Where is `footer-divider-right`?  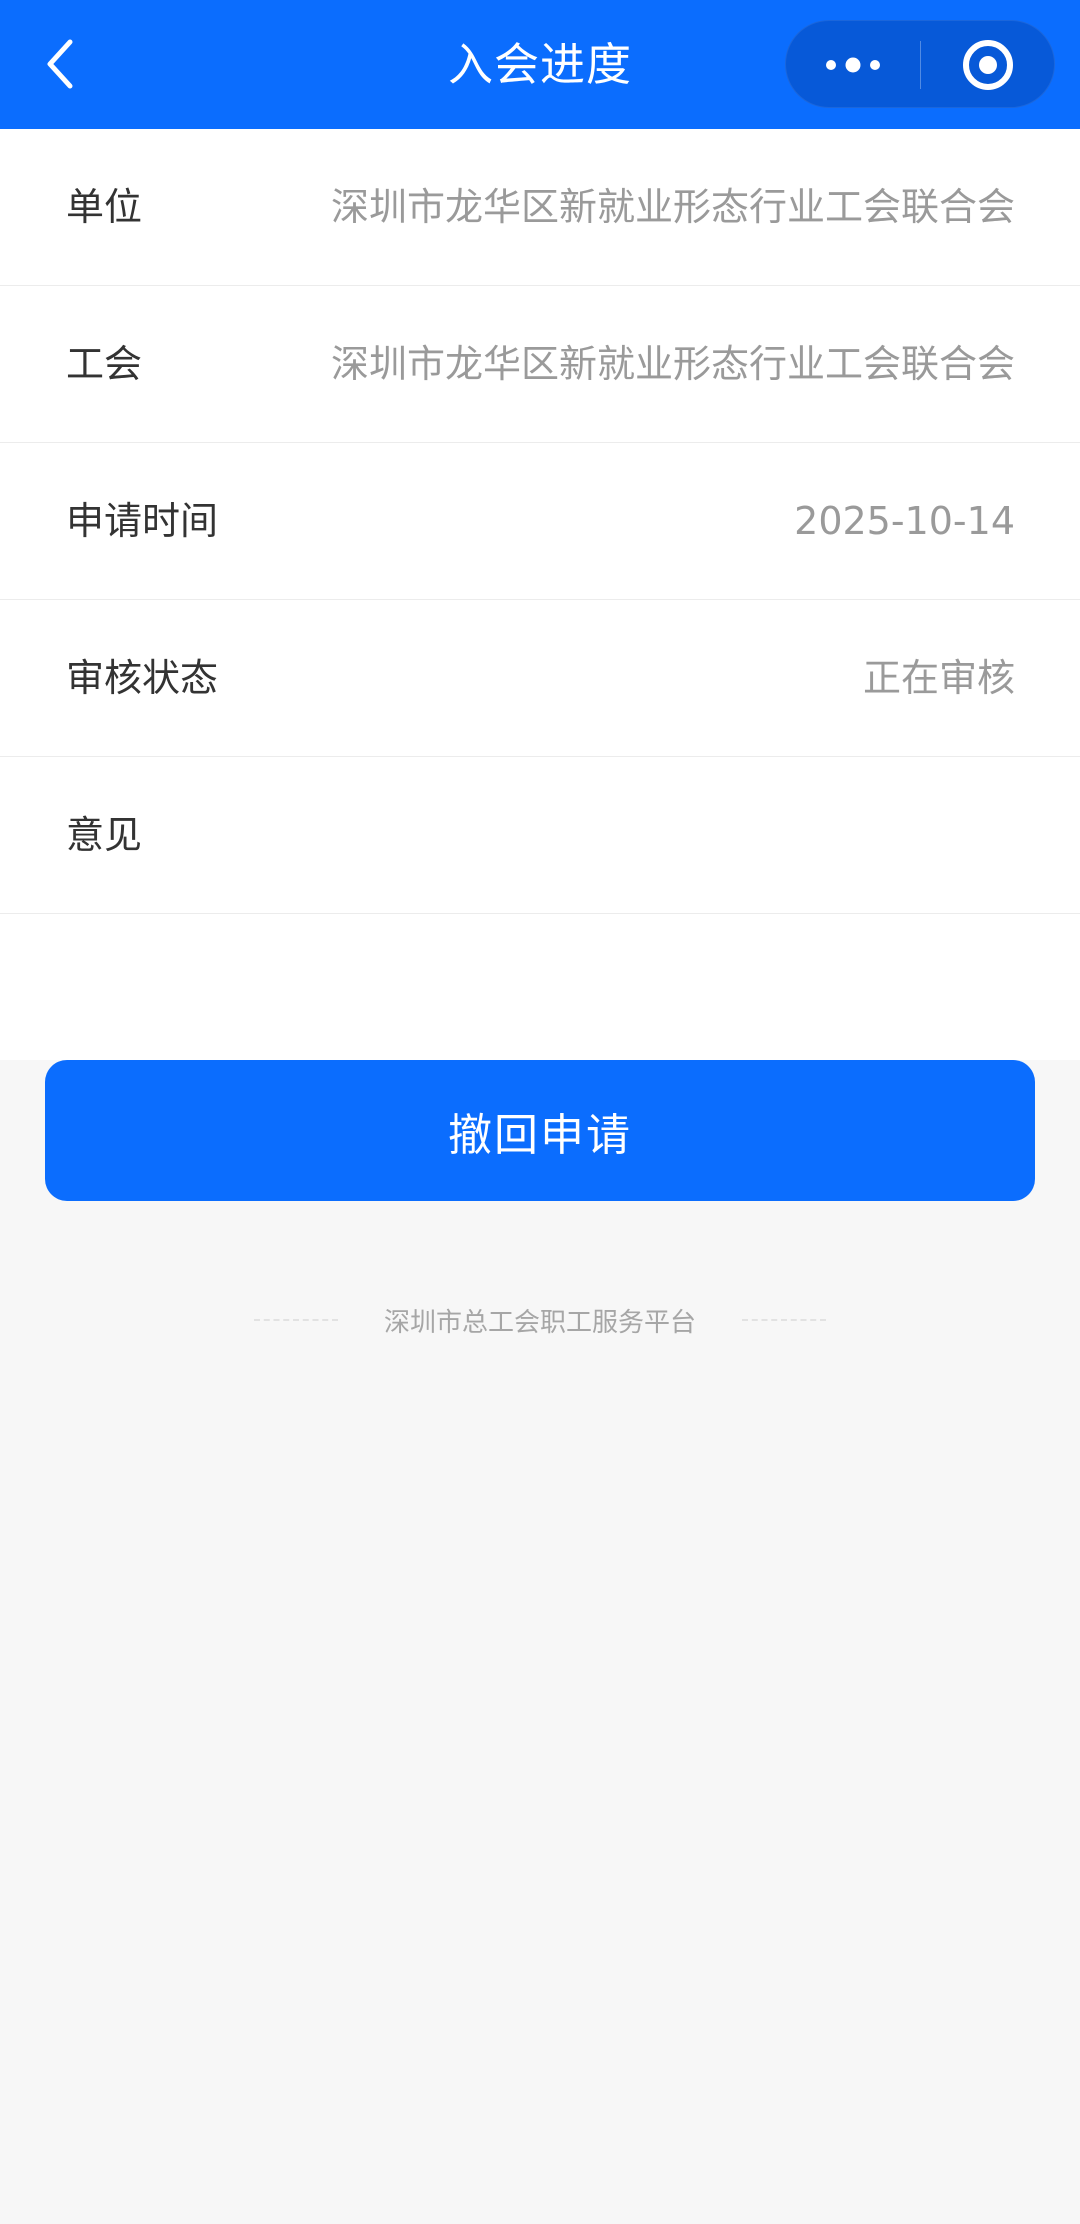
footer-divider-right is located at coordinates (784, 1320).